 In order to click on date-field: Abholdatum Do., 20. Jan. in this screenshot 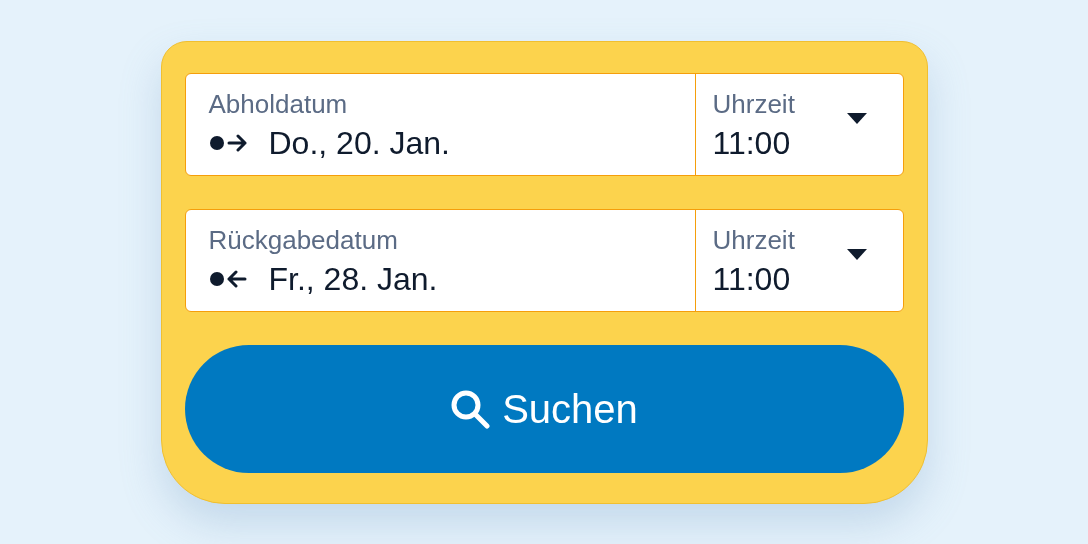, I will do `click(440, 124)`.